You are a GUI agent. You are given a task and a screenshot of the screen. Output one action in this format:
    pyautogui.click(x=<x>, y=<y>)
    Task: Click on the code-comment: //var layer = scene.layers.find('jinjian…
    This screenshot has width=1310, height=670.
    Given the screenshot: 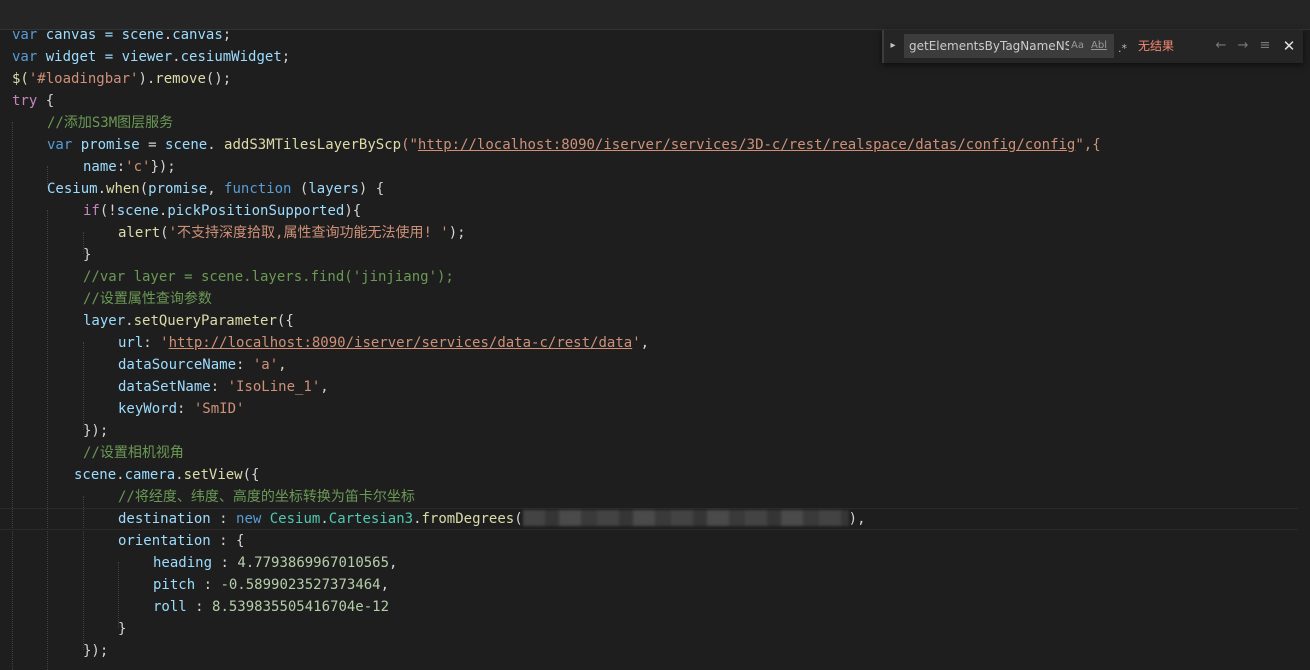 What is the action you would take?
    pyautogui.click(x=268, y=277)
    